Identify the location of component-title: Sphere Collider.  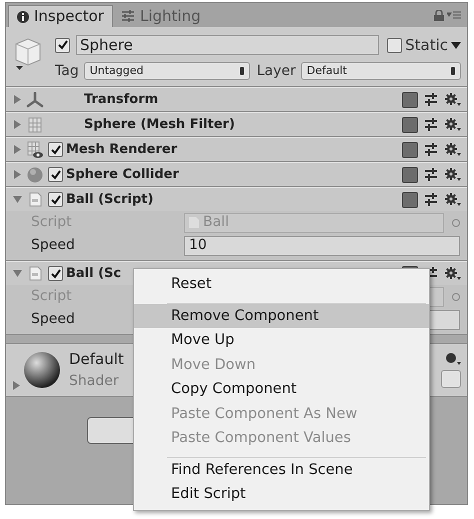
(122, 175).